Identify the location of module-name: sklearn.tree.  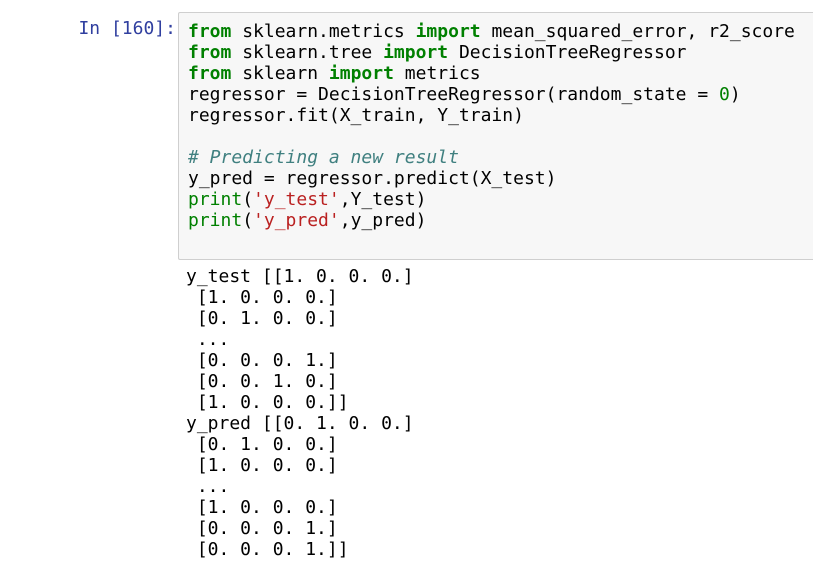
(307, 52).